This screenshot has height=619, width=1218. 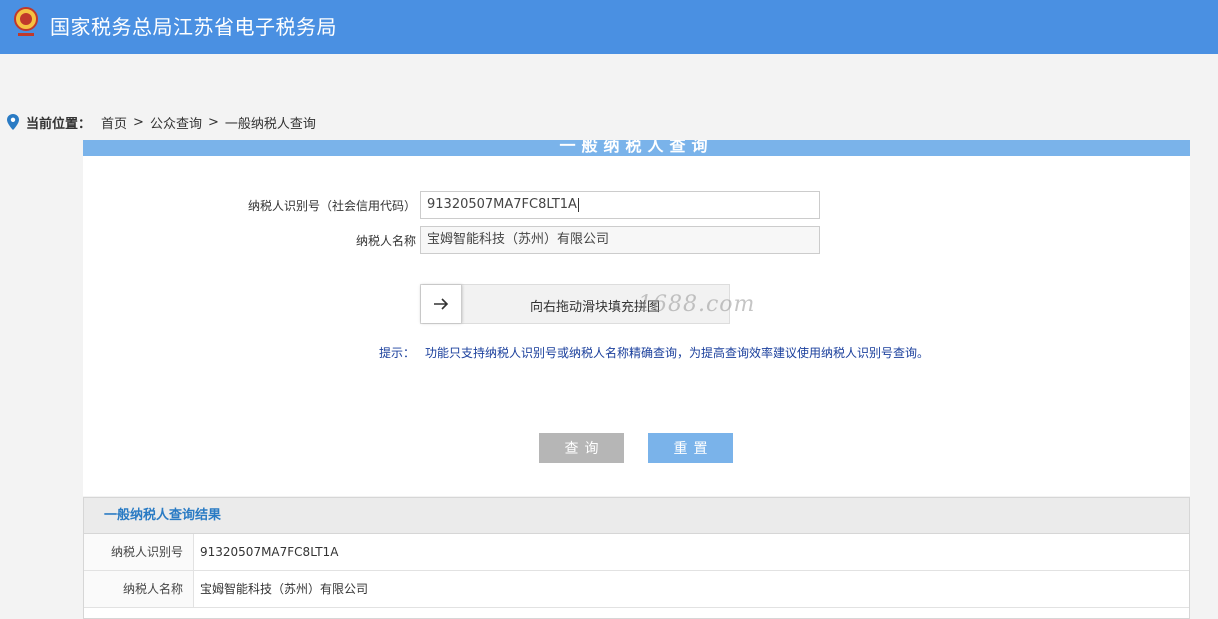 I want to click on header-bar: 国家税务总局江苏省电子税务局, so click(x=609, y=27).